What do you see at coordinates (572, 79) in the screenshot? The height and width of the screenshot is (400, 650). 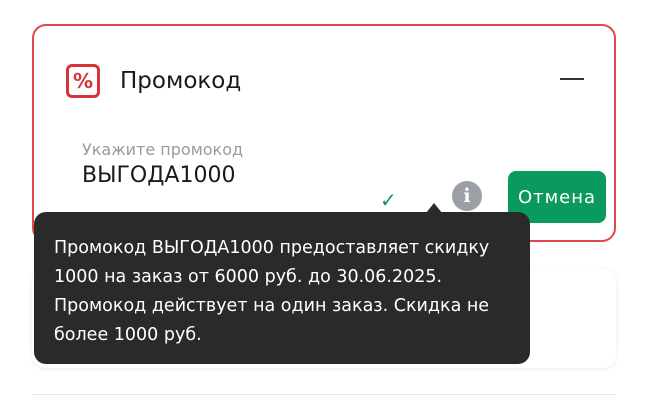 I see `collapse-icon` at bounding box center [572, 79].